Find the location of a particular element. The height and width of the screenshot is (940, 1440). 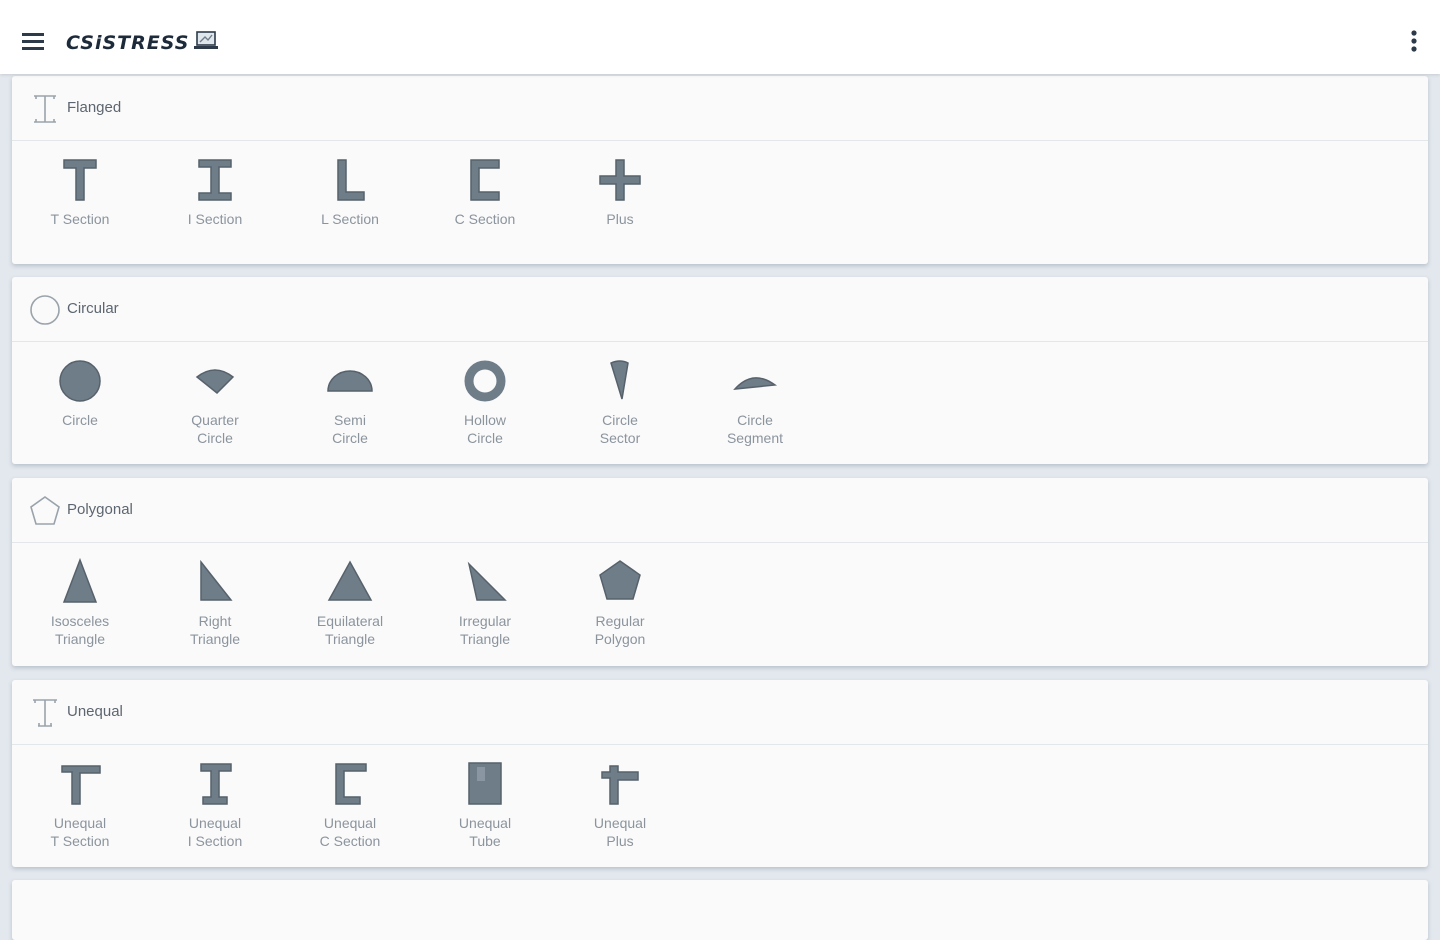

right-triangle-icon is located at coordinates (216, 580).